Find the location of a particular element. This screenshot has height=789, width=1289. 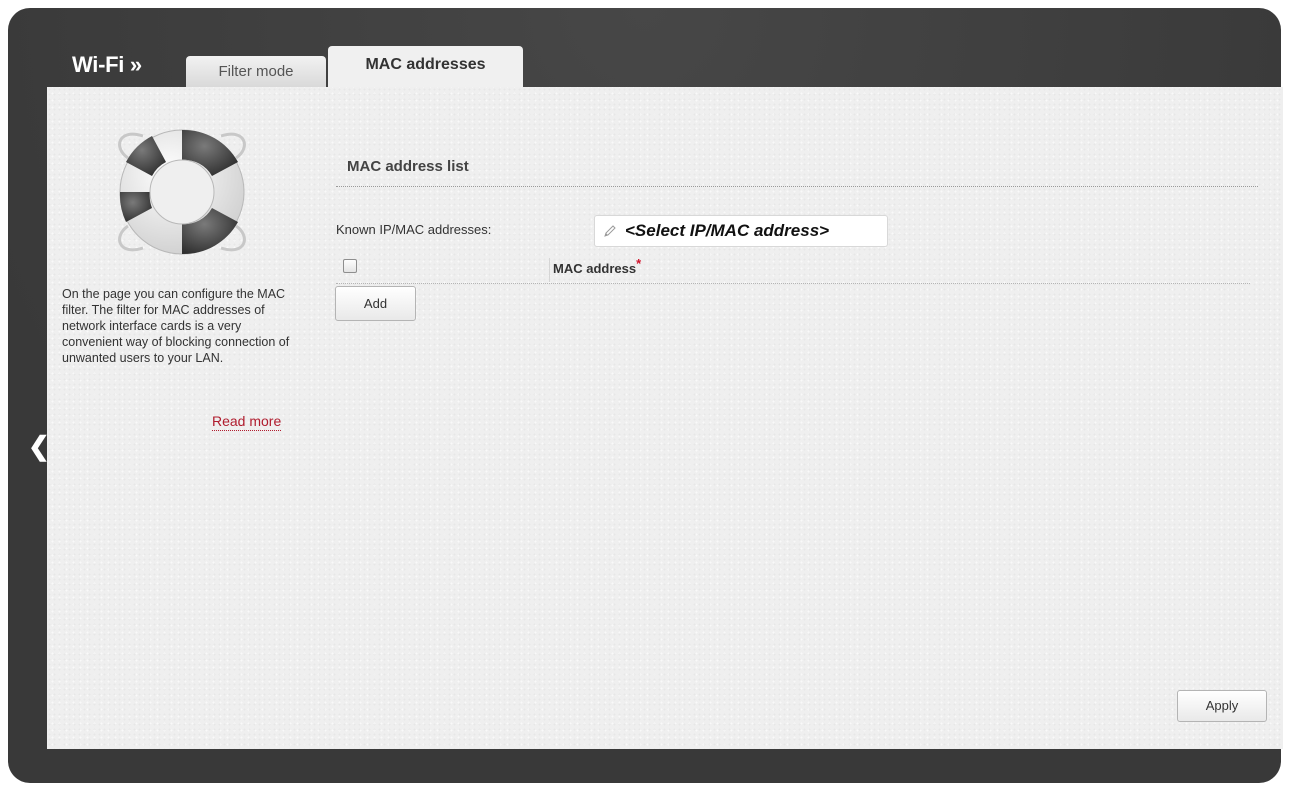

select-value: <Select IP/MAC address> is located at coordinates (727, 230).